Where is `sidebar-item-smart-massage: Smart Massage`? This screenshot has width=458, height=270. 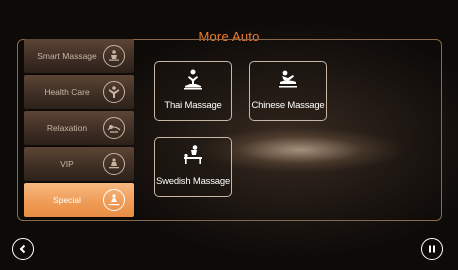 sidebar-item-smart-massage: Smart Massage is located at coordinates (79, 56).